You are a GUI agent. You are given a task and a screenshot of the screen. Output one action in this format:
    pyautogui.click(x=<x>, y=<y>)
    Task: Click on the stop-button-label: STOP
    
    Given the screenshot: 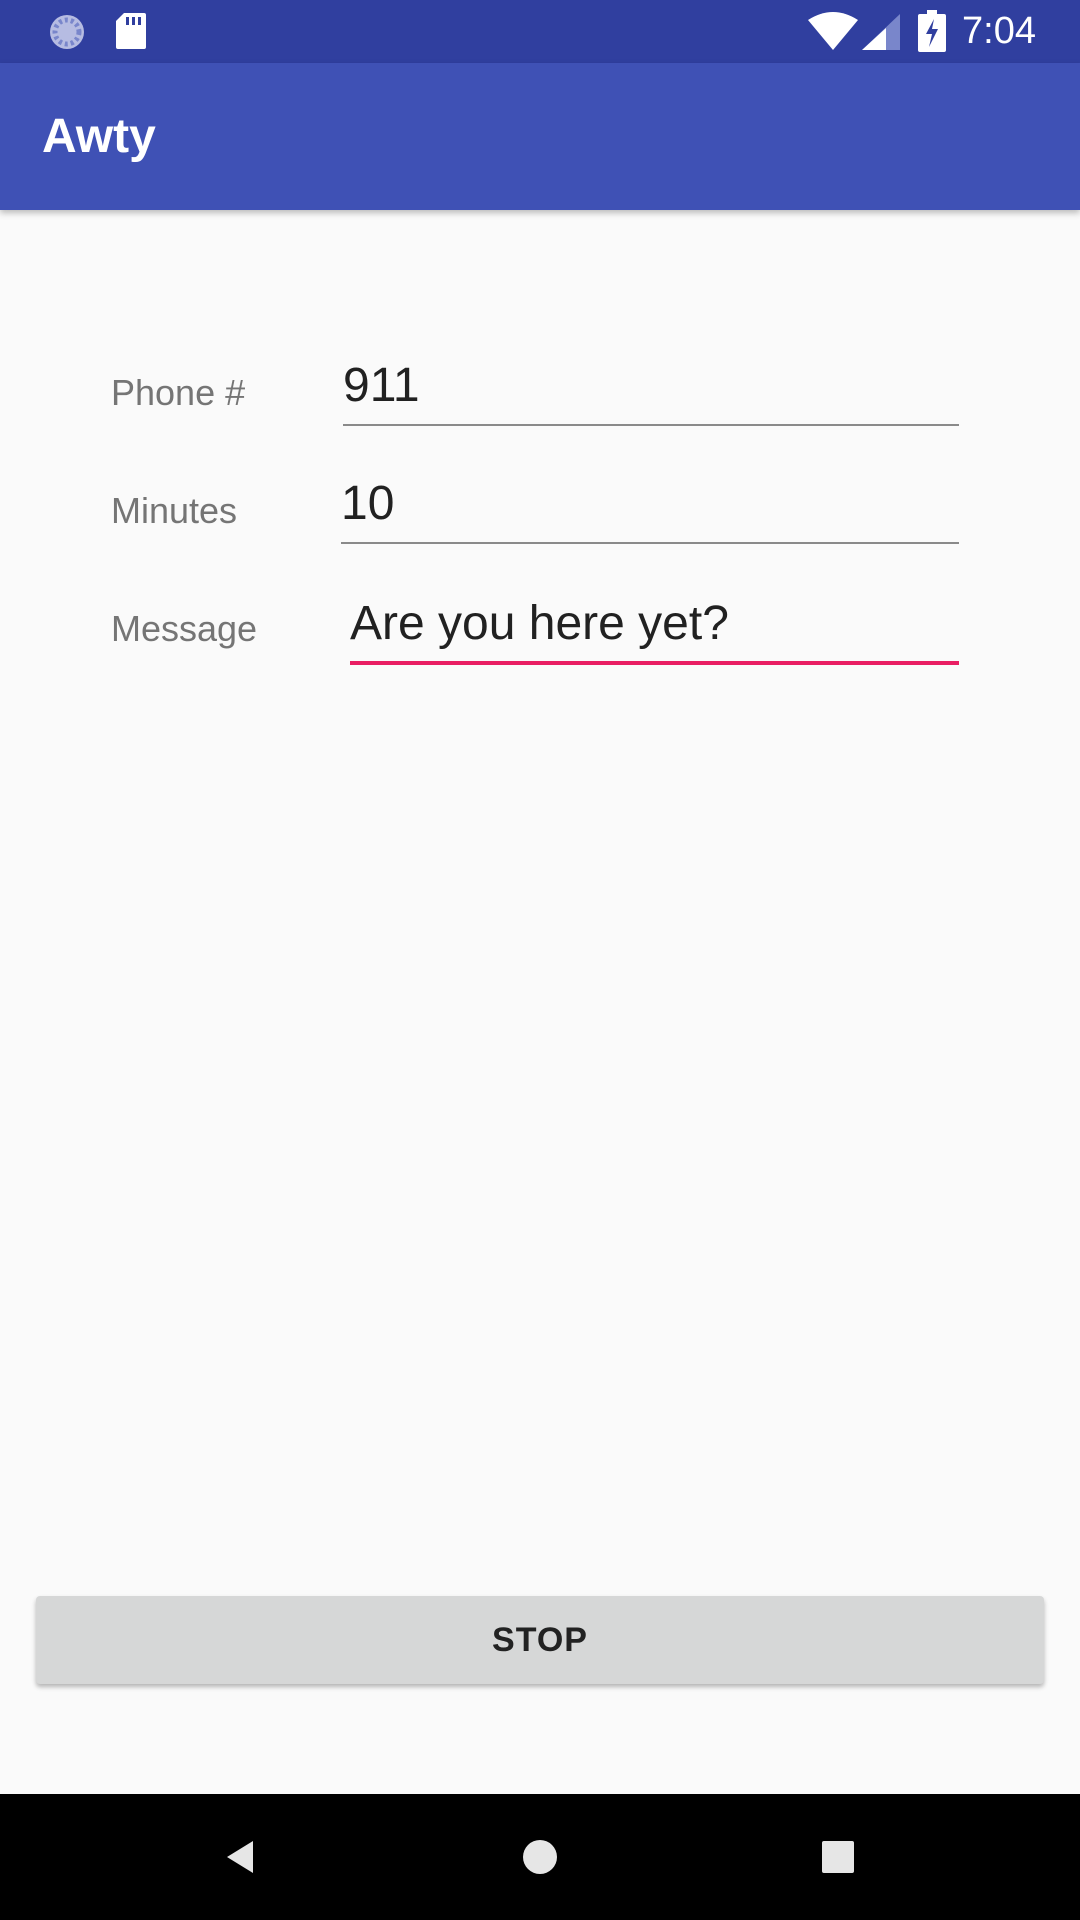 What is the action you would take?
    pyautogui.click(x=540, y=1639)
    